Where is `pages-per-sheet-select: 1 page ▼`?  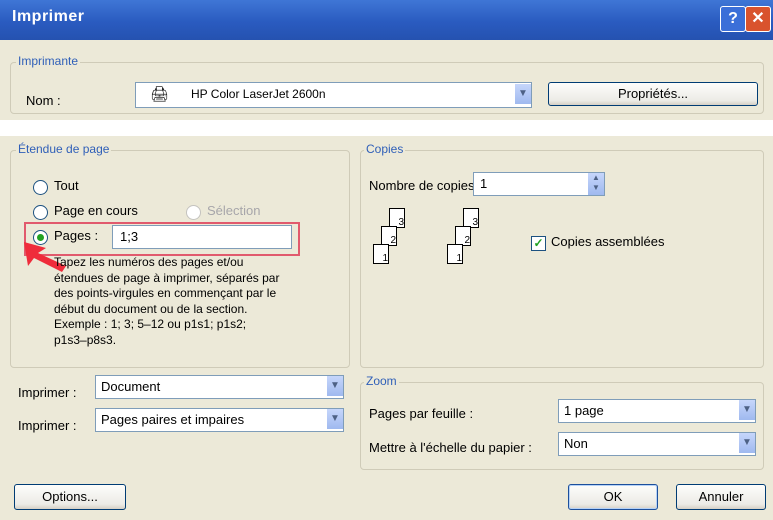
pages-per-sheet-select: 1 page ▼ is located at coordinates (657, 411).